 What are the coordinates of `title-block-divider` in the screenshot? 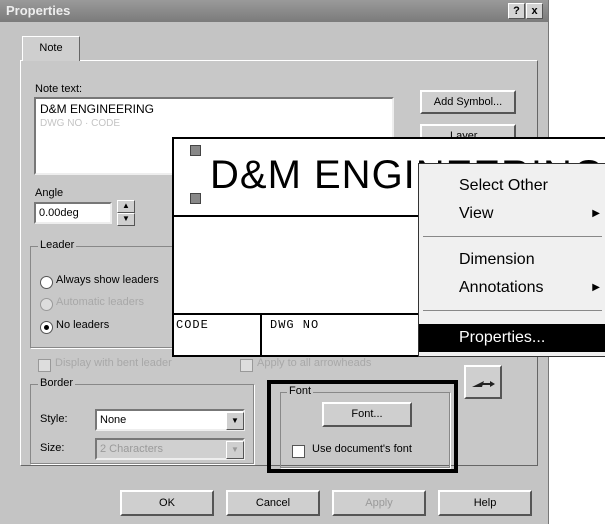 It's located at (261, 334).